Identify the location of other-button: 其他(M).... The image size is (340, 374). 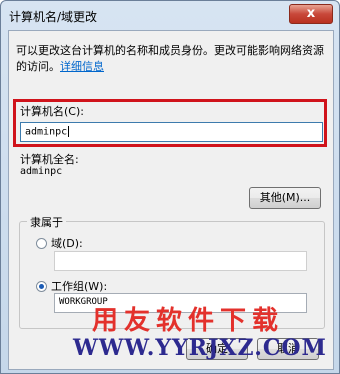
(285, 198).